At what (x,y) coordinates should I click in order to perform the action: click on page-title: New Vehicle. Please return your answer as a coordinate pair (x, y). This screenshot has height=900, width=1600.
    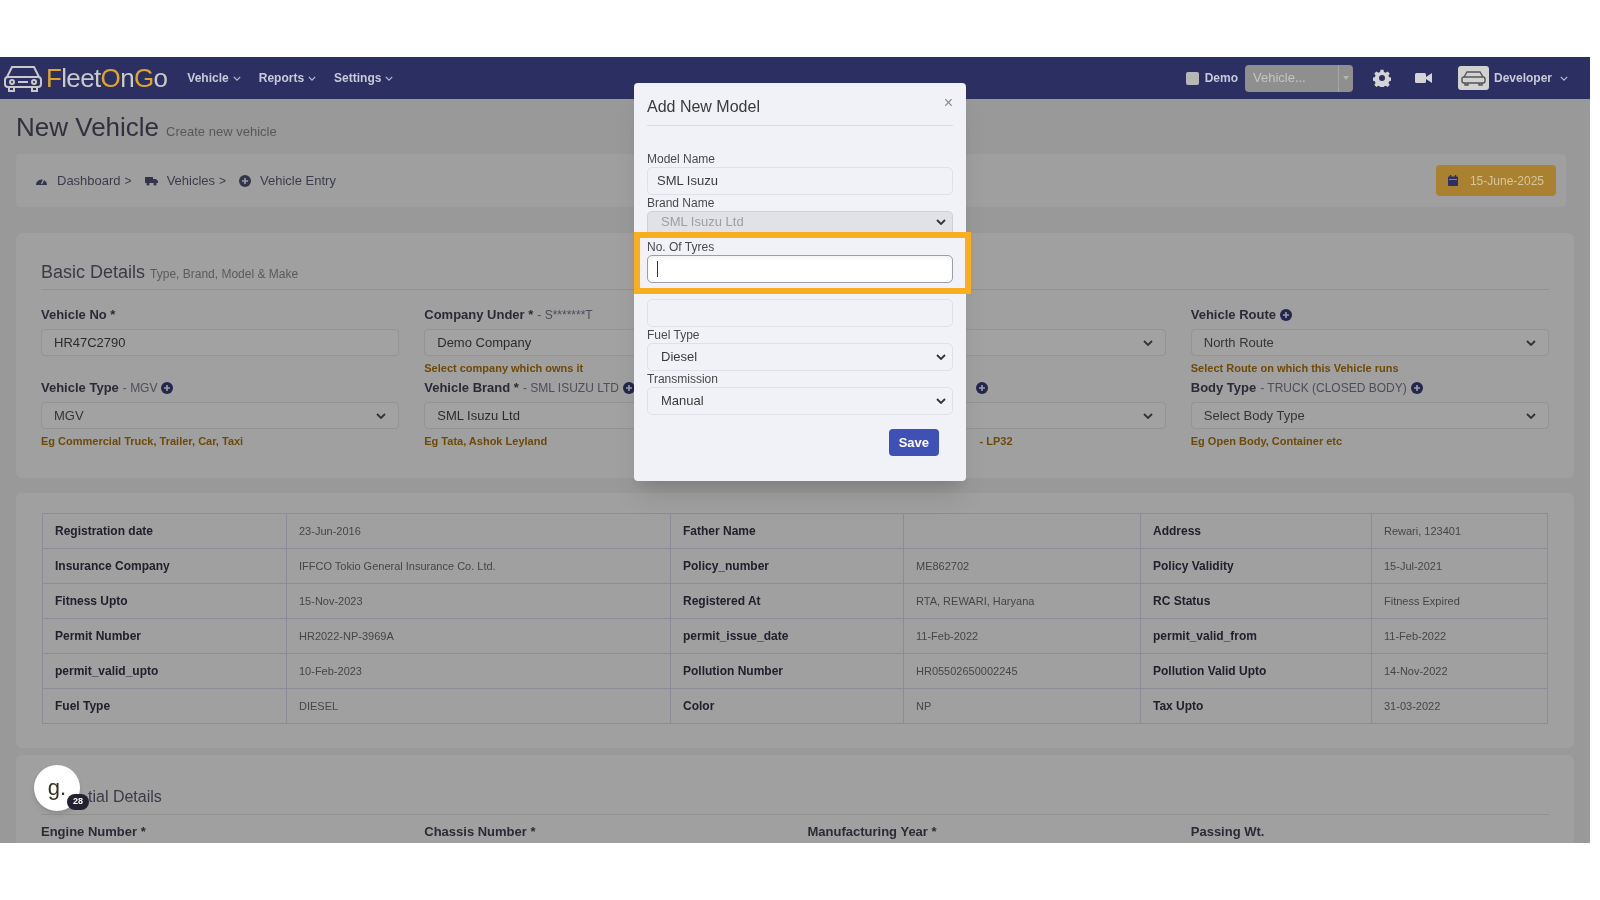
    Looking at the image, I should click on (88, 127).